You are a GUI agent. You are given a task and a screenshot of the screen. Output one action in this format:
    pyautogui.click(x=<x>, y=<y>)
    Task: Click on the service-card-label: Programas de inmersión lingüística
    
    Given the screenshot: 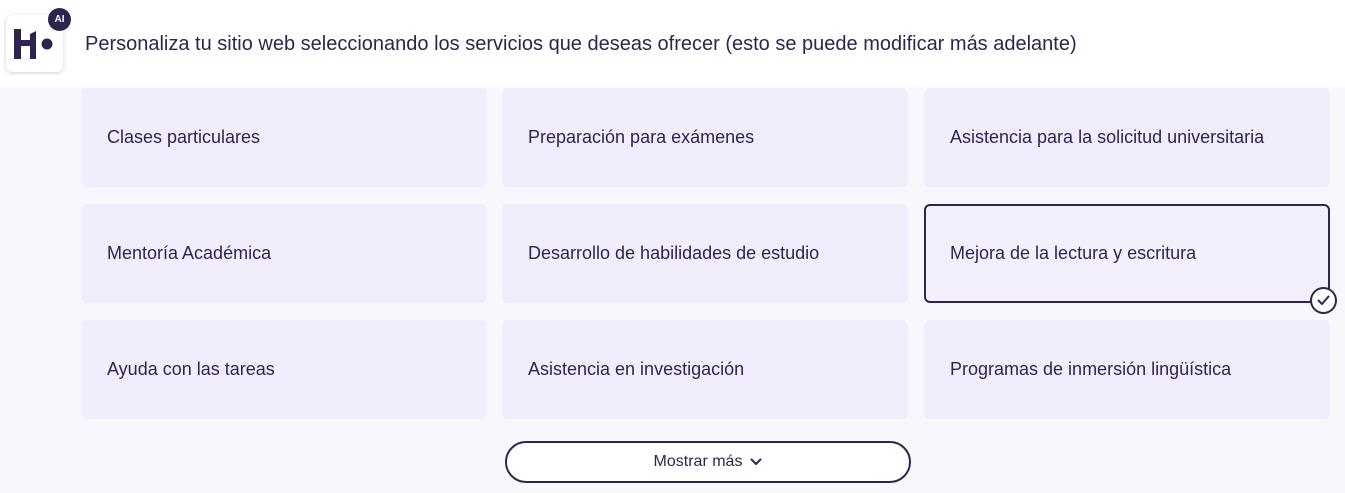 What is the action you would take?
    pyautogui.click(x=1091, y=369)
    